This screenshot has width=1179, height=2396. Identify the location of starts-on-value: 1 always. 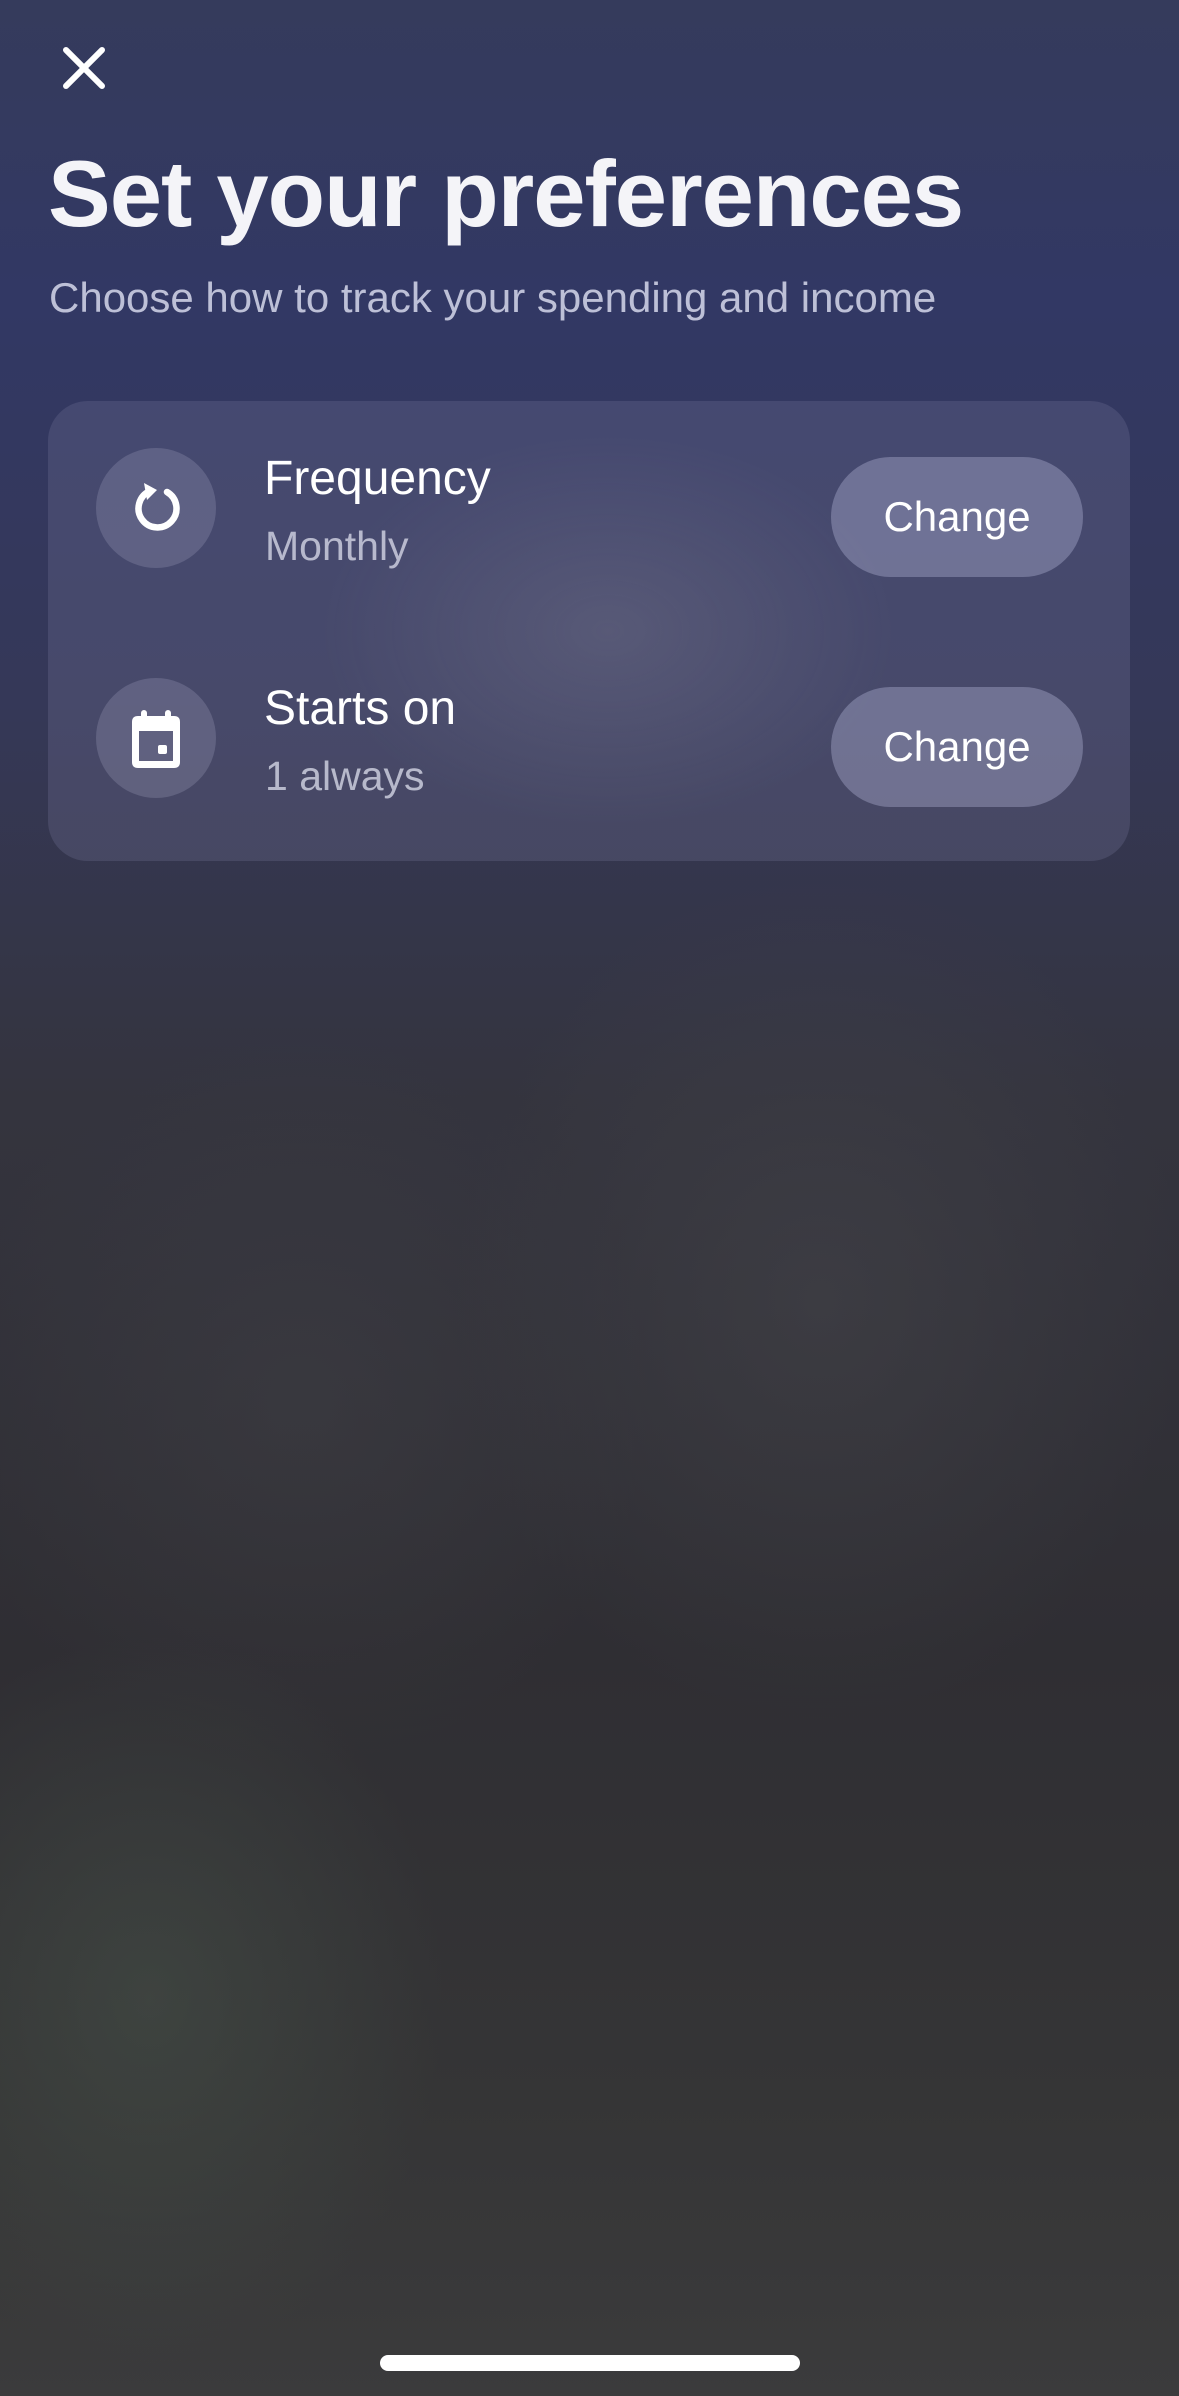
(345, 776).